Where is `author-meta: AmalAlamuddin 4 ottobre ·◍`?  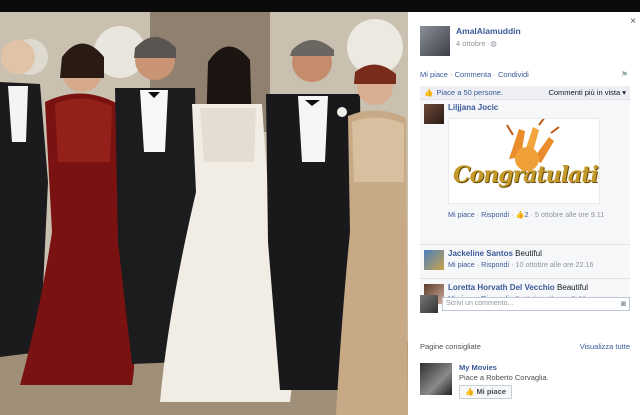
author-meta: AmalAlamuddin 4 ottobre ·◍ is located at coordinates (488, 41).